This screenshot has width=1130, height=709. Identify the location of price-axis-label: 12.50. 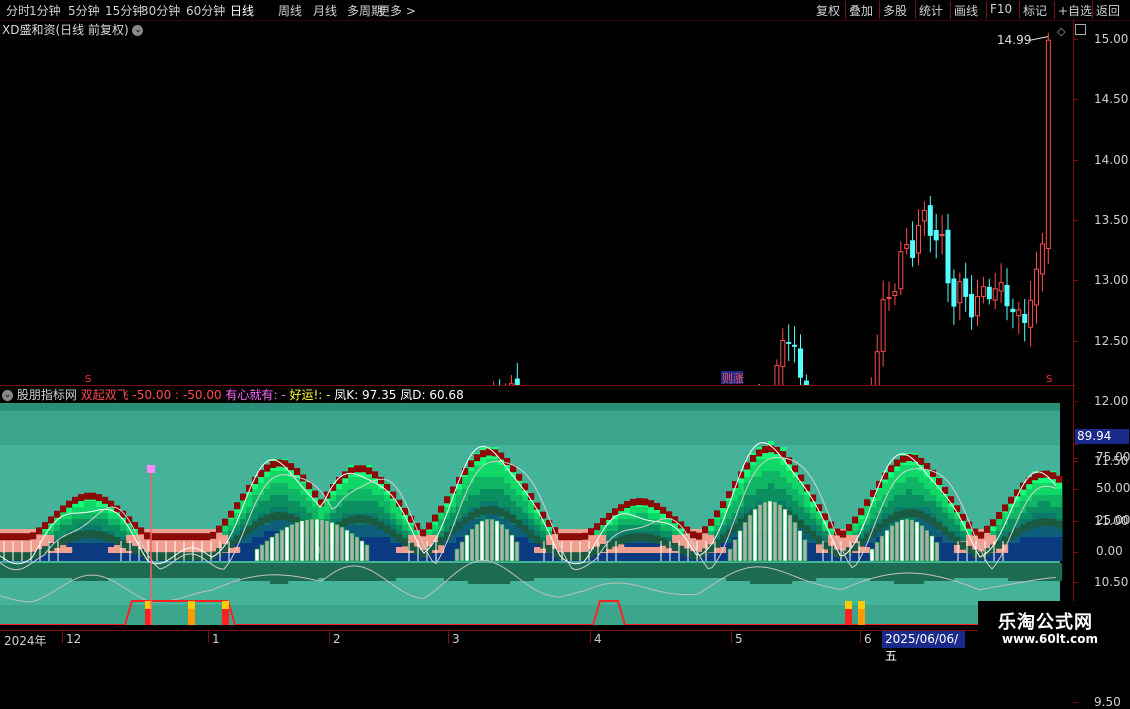
(1111, 340).